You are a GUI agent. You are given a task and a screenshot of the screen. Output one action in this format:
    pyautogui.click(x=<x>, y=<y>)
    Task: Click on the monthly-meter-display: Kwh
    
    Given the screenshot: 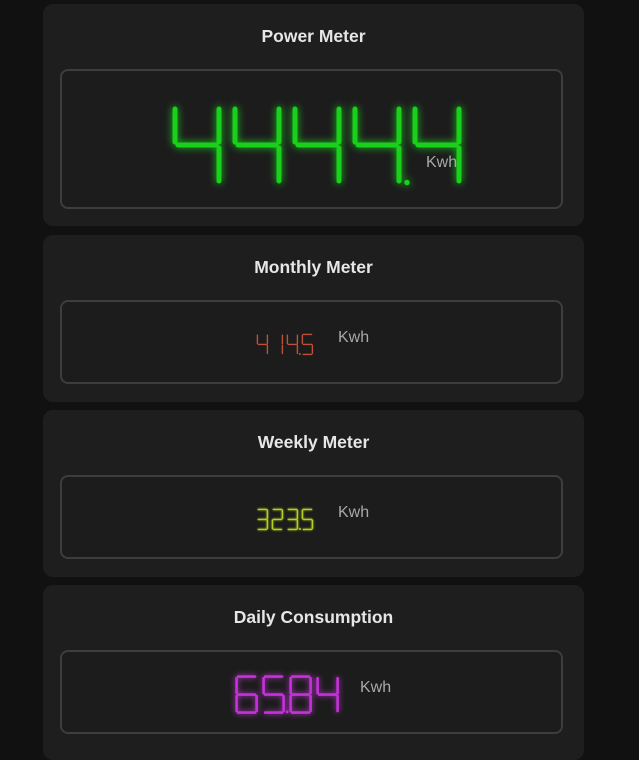 What is the action you would take?
    pyautogui.click(x=311, y=342)
    